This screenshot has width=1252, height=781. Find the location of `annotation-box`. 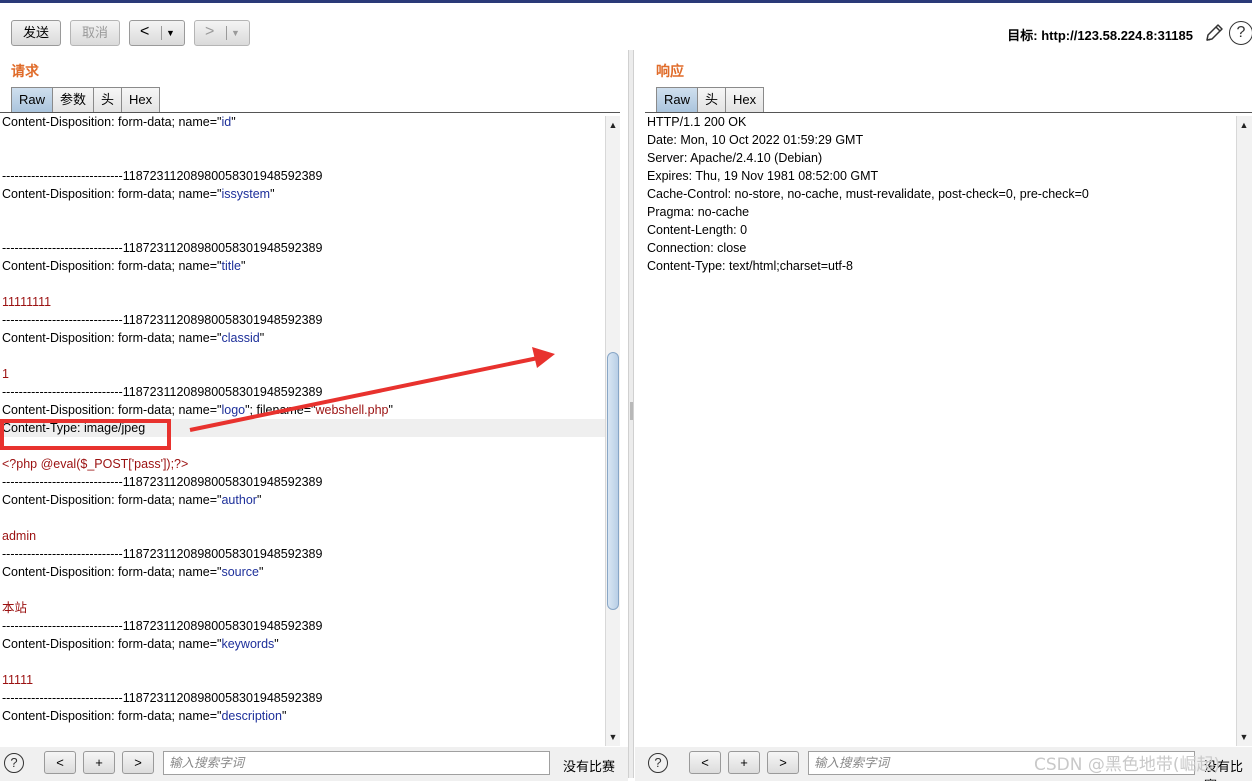

annotation-box is located at coordinates (85, 434).